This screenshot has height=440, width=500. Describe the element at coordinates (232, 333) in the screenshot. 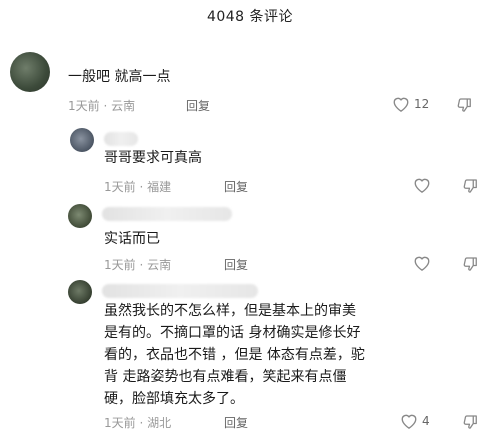

I see `text-line: 是有的。不摘口罩的话 身材确实是修长好` at that location.